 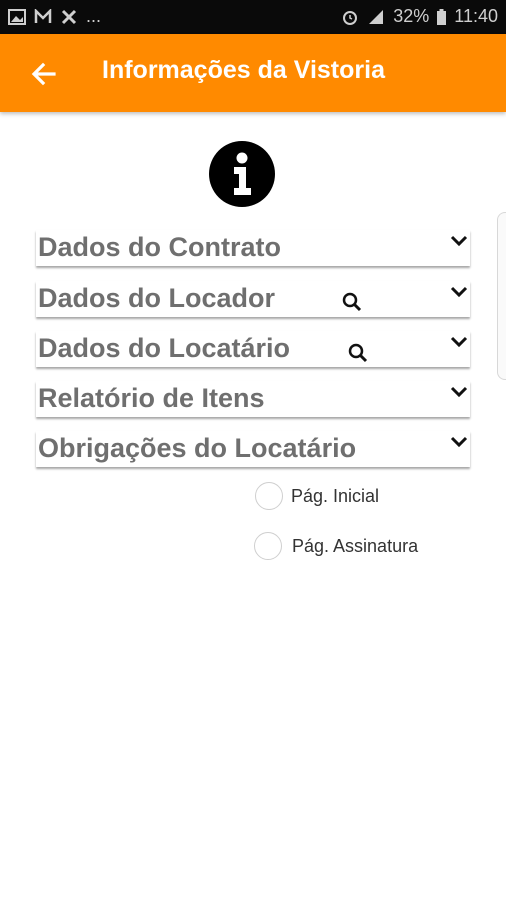 I want to click on battery-level: 32%, so click(x=411, y=16).